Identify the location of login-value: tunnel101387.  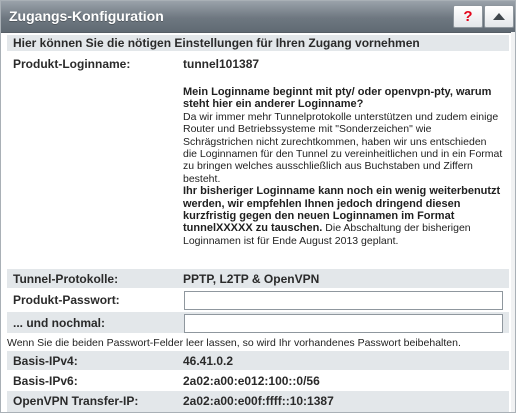
(221, 64).